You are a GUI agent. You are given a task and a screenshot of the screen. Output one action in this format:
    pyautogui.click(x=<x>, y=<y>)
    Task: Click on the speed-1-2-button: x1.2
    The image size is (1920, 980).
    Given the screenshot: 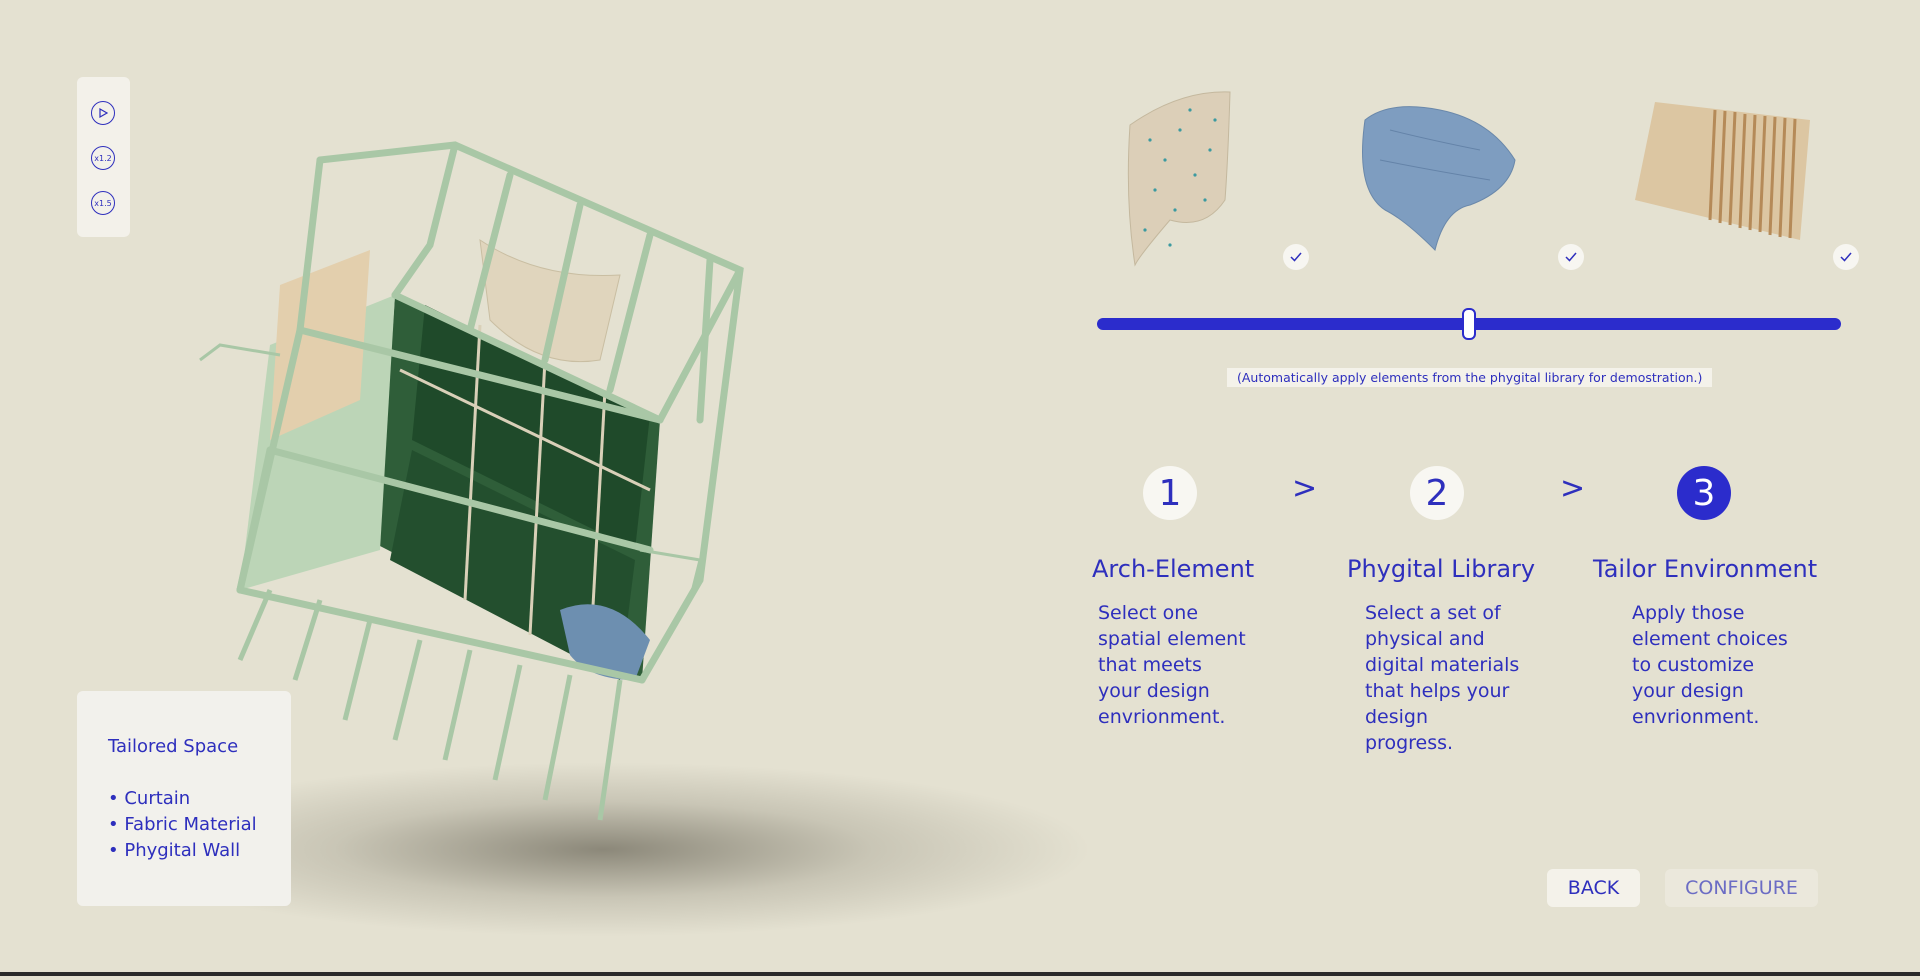 What is the action you would take?
    pyautogui.click(x=103, y=158)
    